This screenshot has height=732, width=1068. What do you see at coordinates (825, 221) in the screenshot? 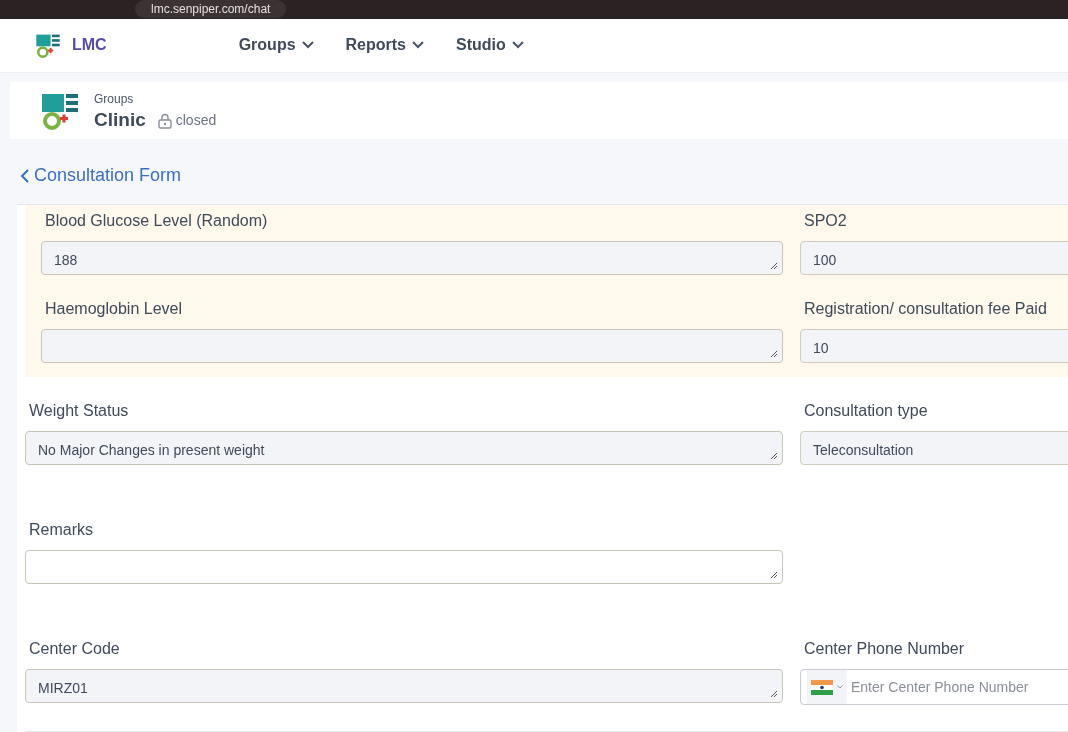
I see `field-label: SPO2` at bounding box center [825, 221].